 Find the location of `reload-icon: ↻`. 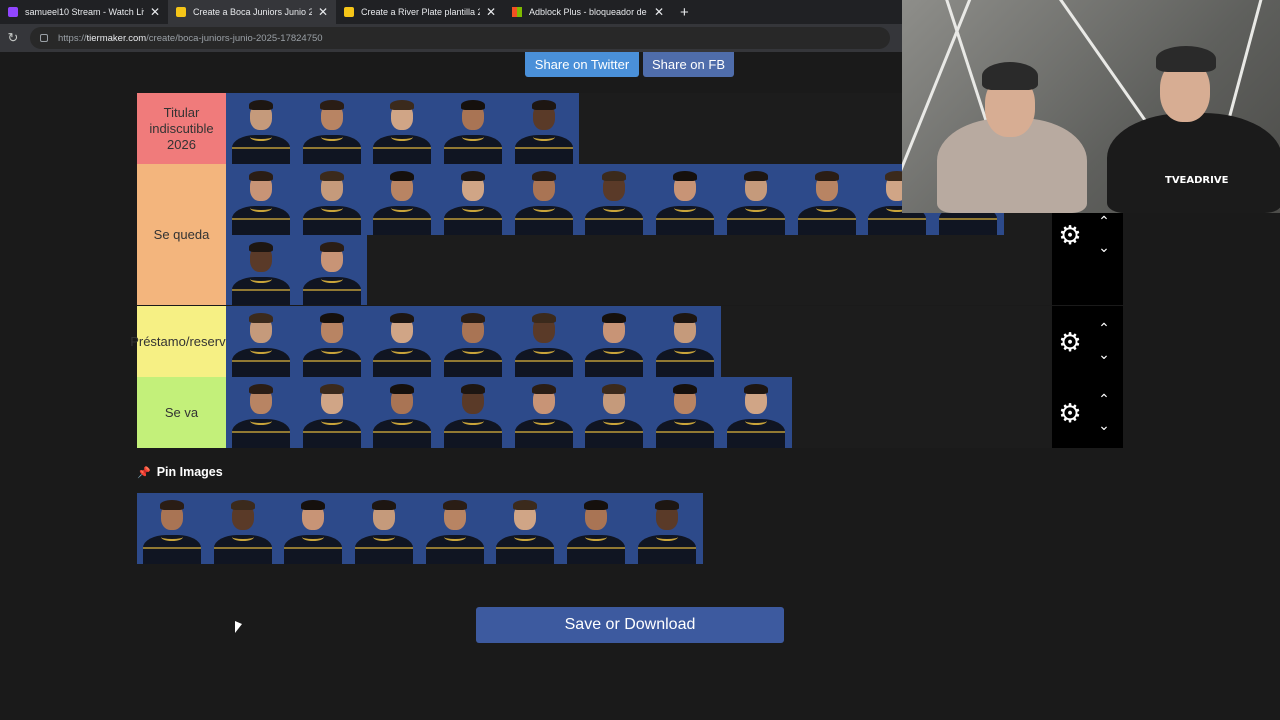

reload-icon: ↻ is located at coordinates (13, 38).